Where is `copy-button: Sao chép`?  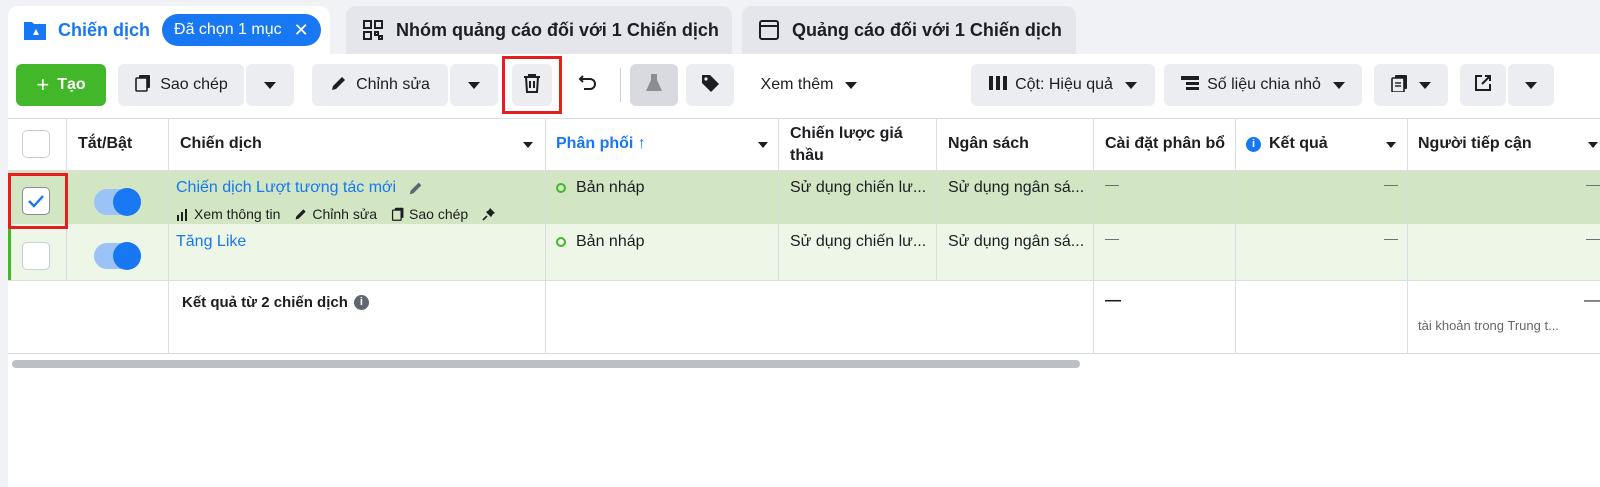
copy-button: Sao chép is located at coordinates (181, 85).